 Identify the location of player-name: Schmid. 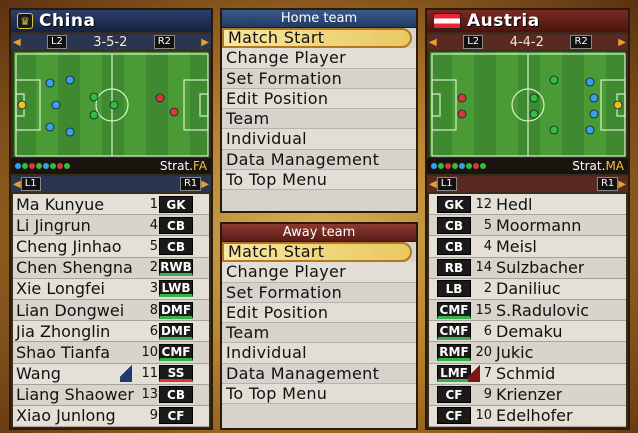
(526, 374).